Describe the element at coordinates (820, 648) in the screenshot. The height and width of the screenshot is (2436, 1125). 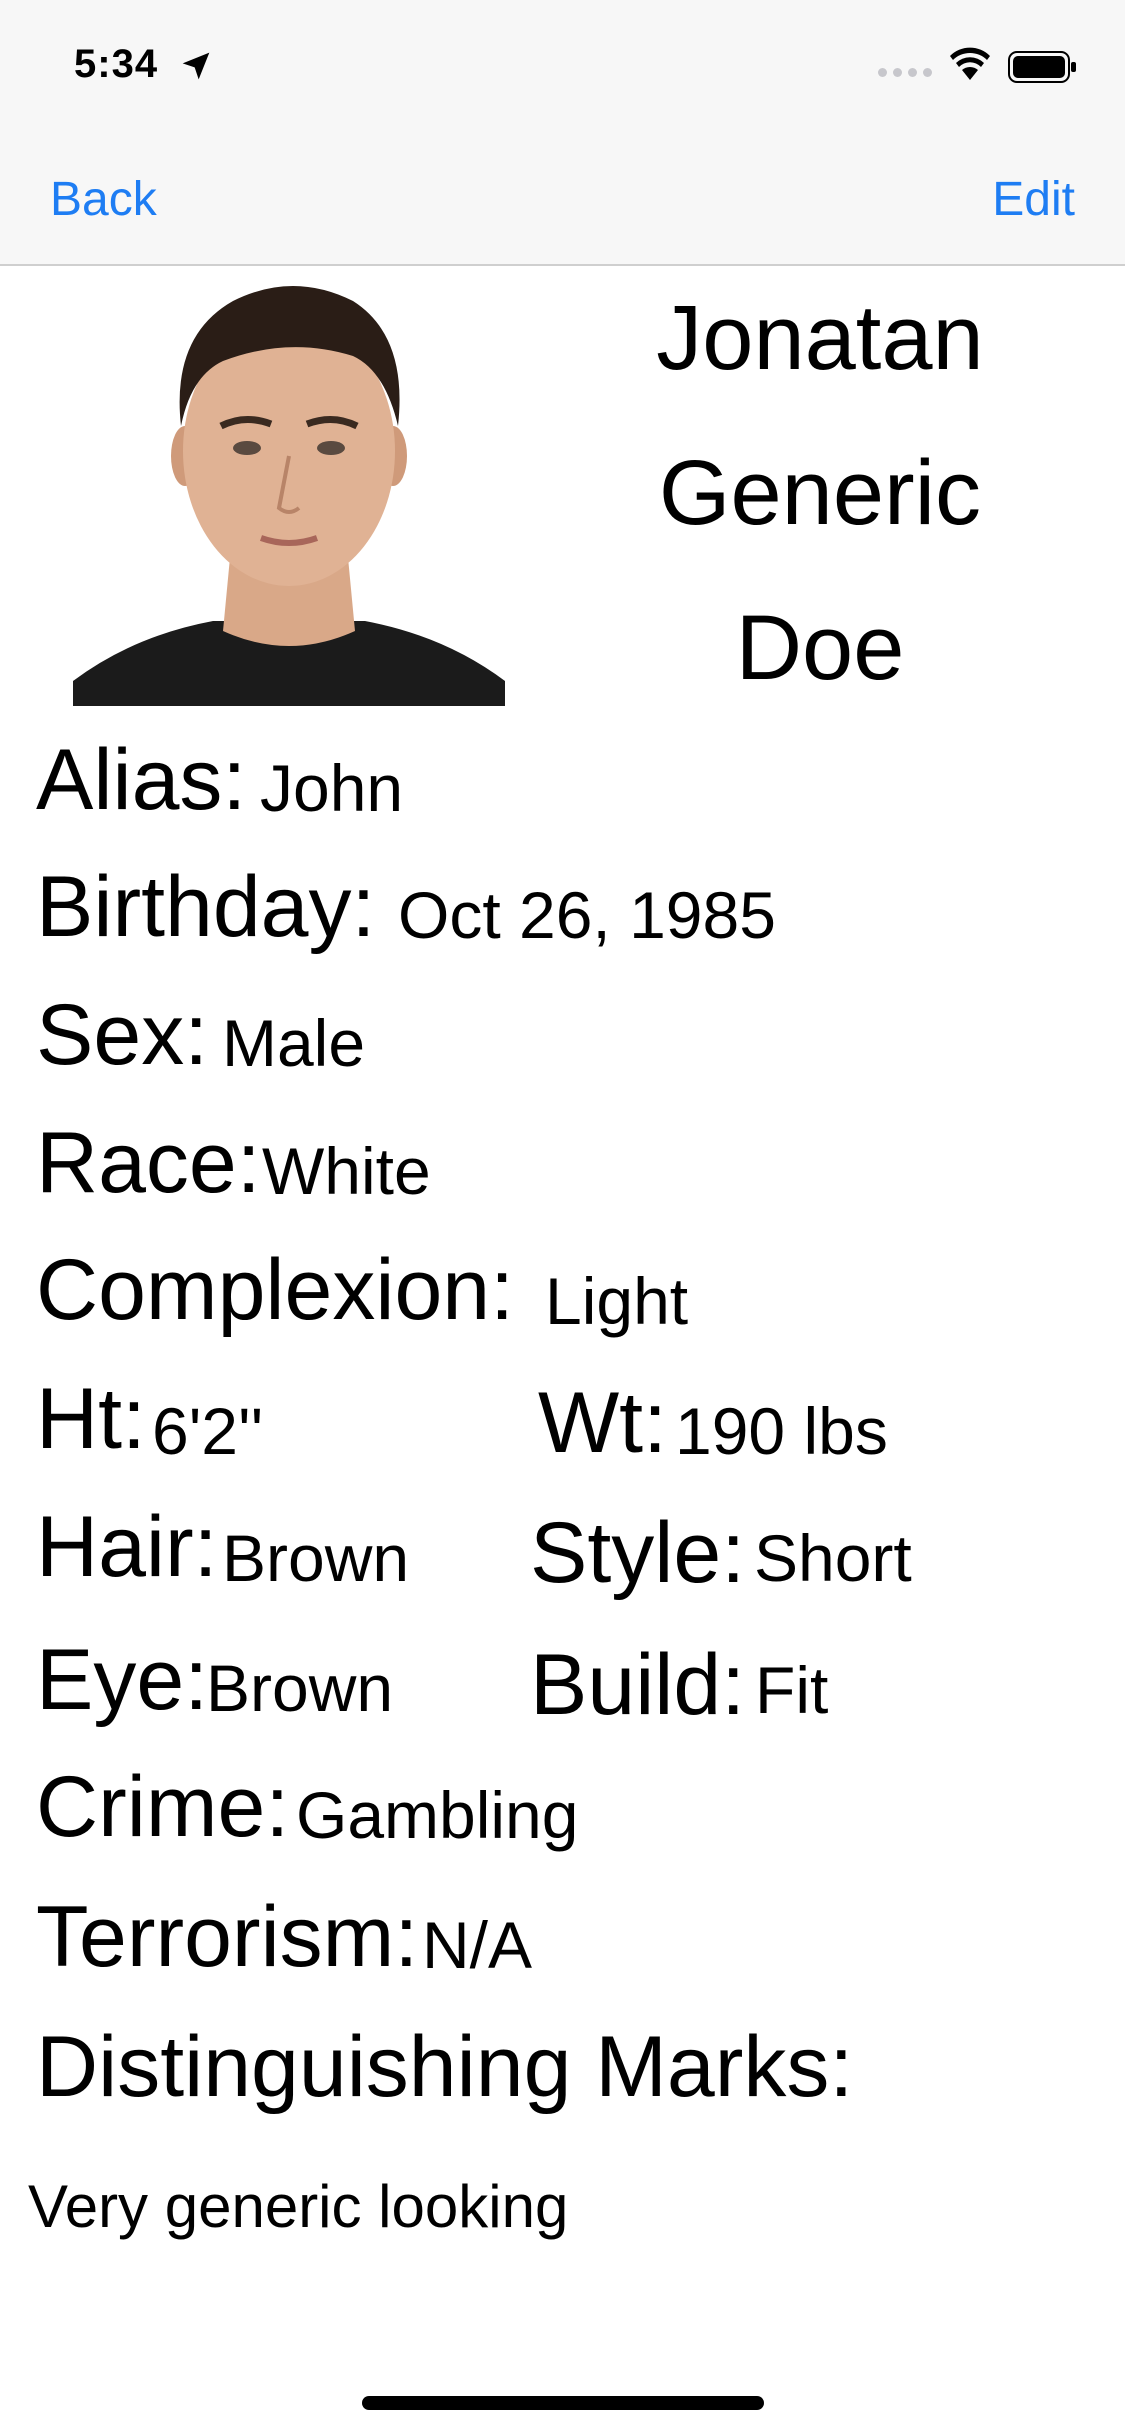
I see `name-last: Doe` at that location.